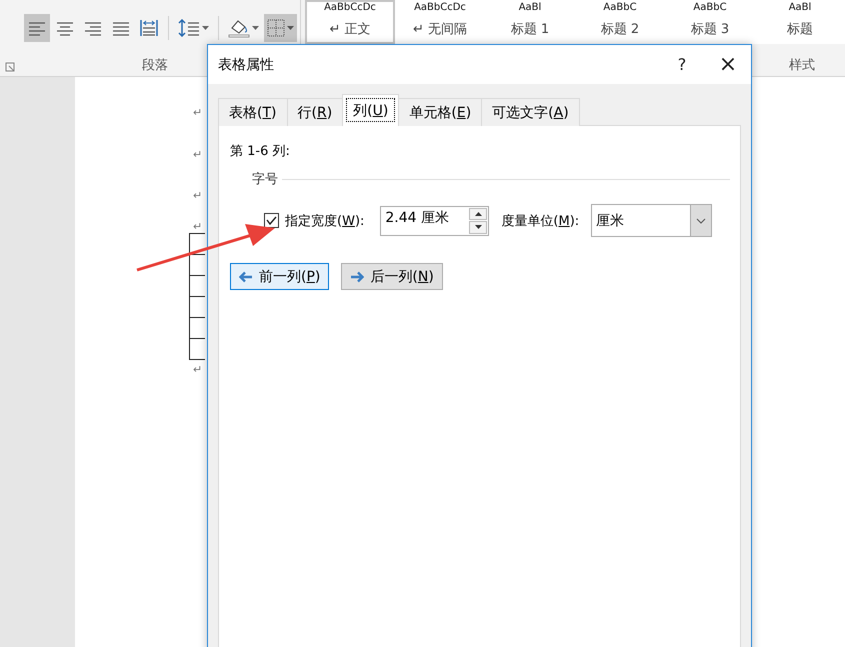 This screenshot has width=845, height=647. Describe the element at coordinates (540, 221) in the screenshot. I see `unit-label: 度量单位(M):` at that location.